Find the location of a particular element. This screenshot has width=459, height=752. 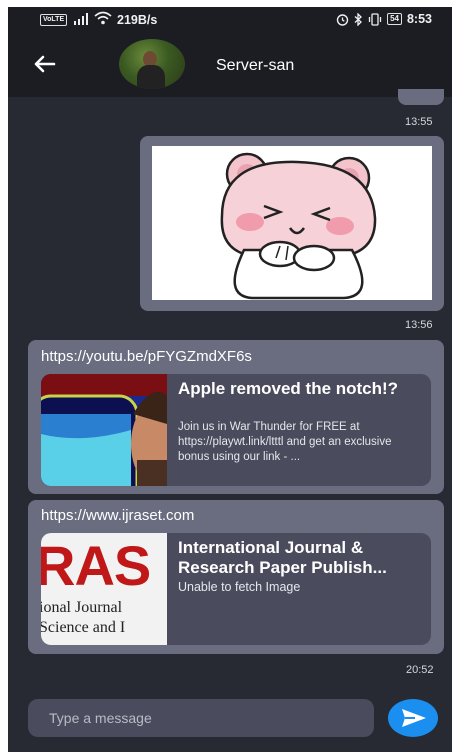

message-timestamp: 13:55 is located at coordinates (419, 122).